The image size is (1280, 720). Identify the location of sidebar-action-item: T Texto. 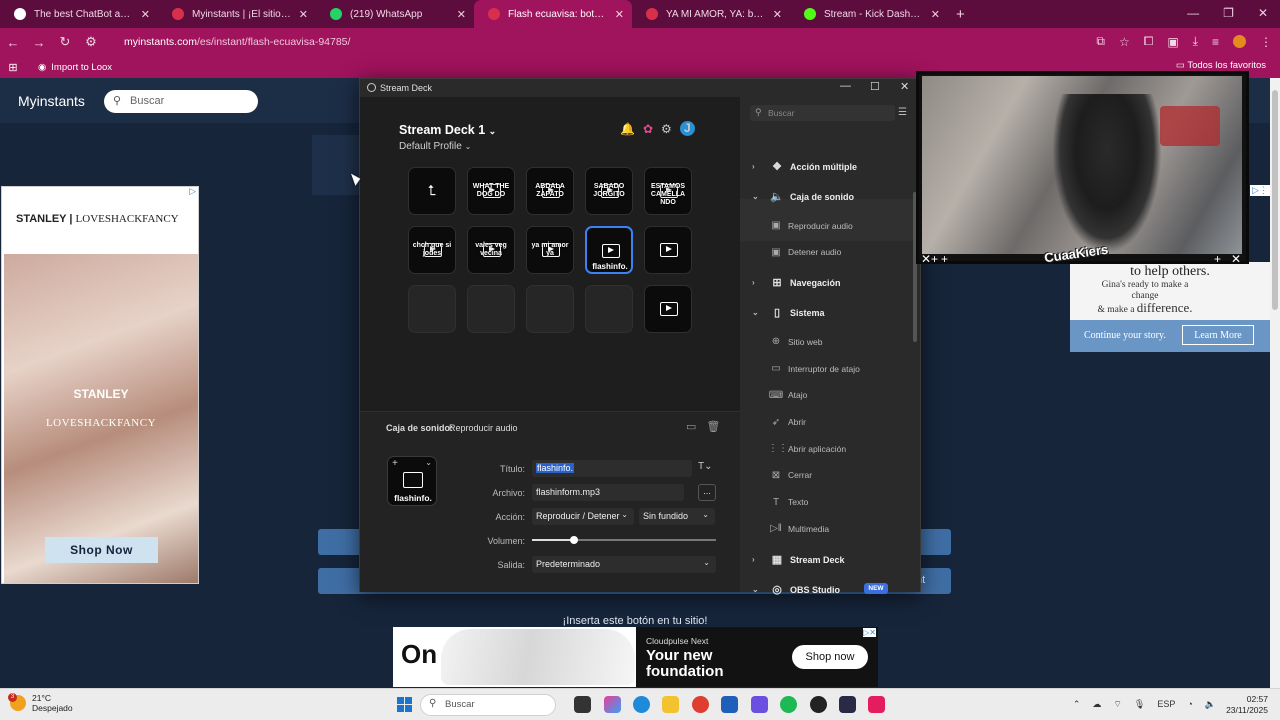
(788, 502).